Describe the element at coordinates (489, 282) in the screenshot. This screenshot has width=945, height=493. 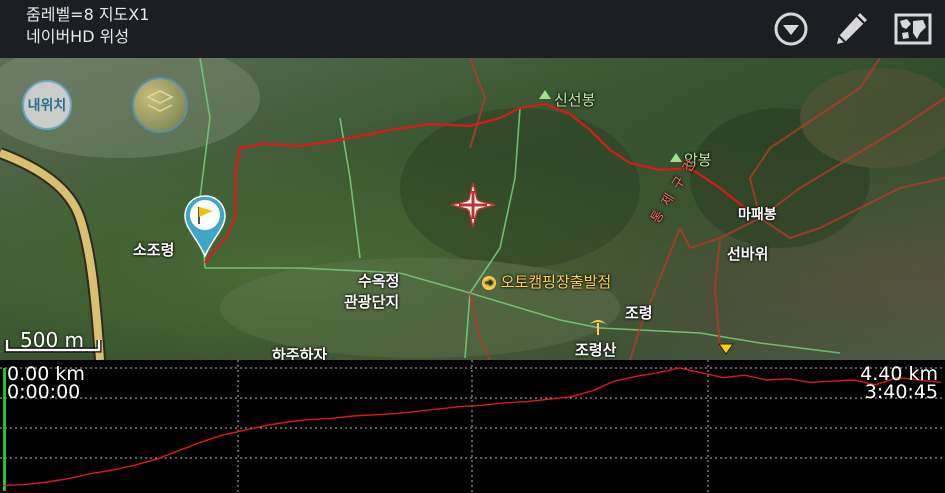
I see `arrow-right-icon: ➜` at that location.